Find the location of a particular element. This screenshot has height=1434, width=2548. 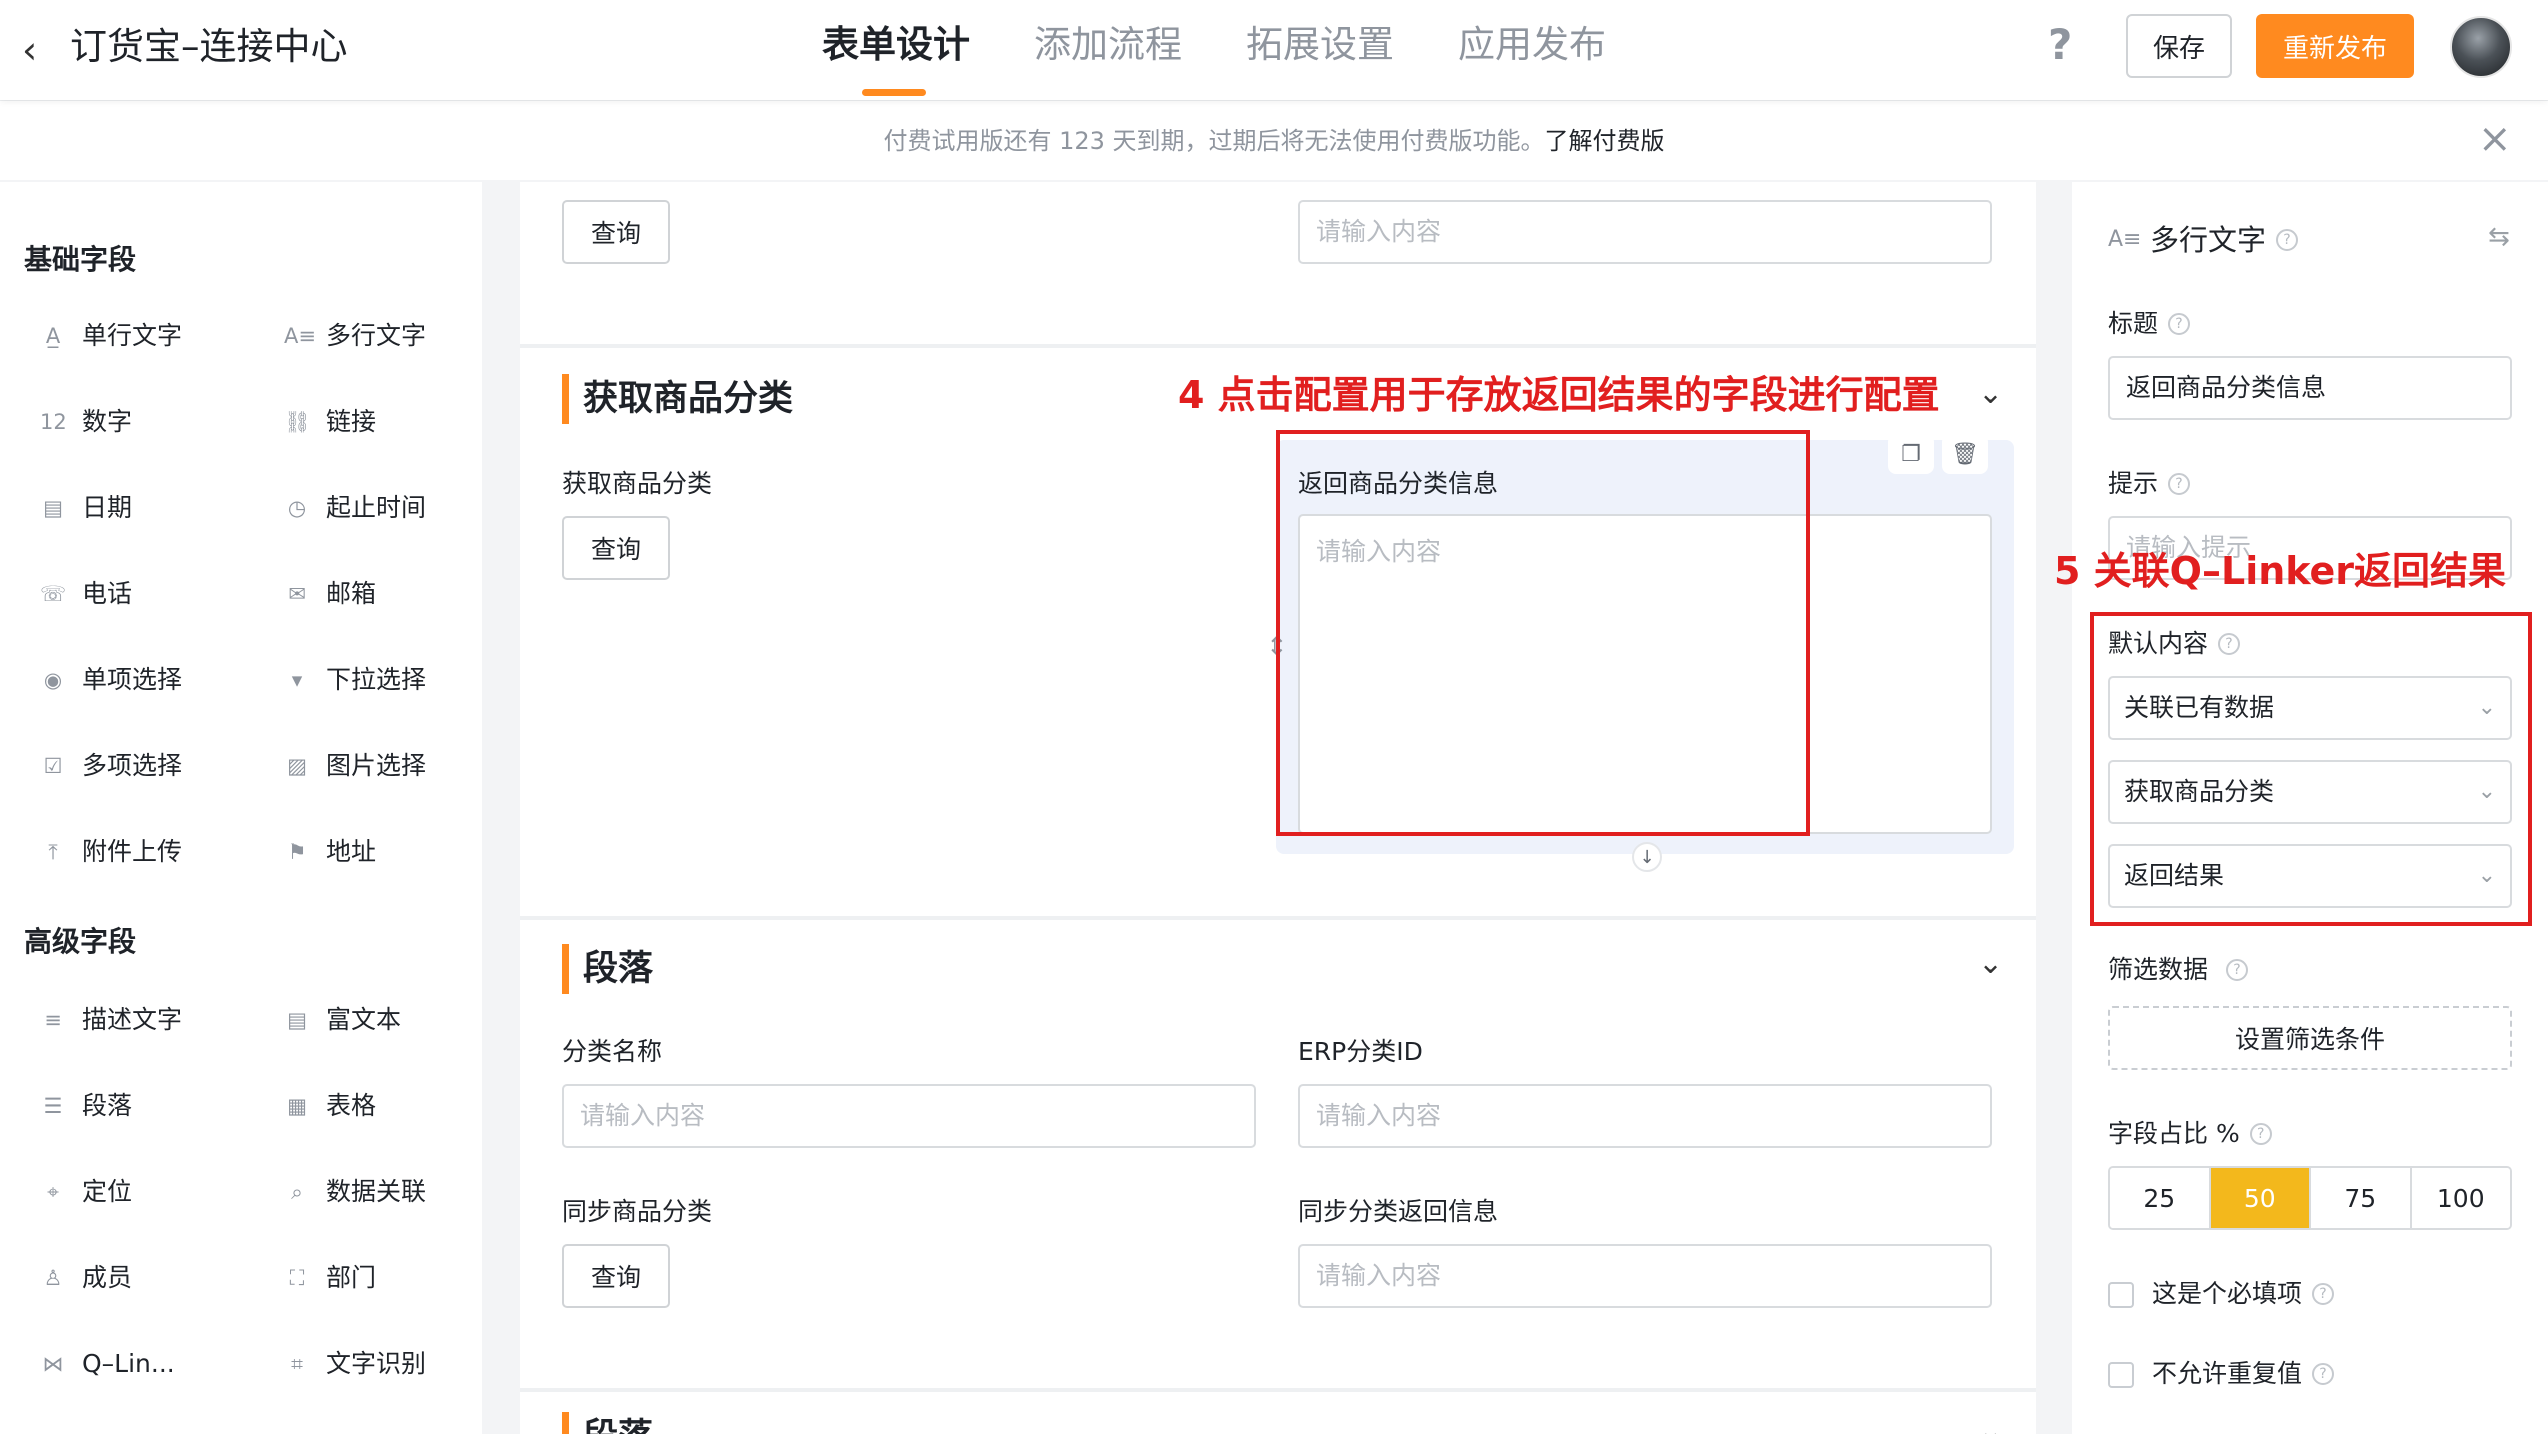

field-type-title: 多行文字? is located at coordinates (2224, 240).